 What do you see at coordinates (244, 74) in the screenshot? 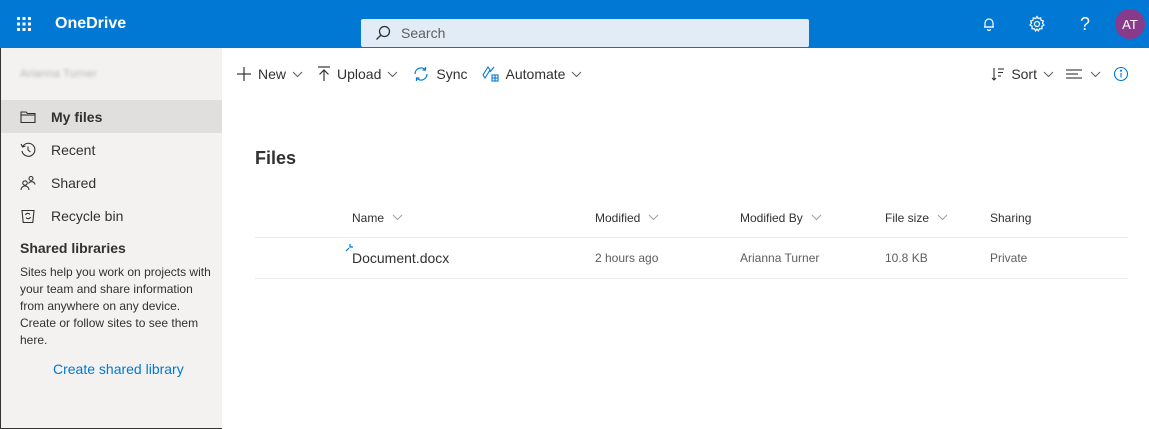
I see `plus-icon` at bounding box center [244, 74].